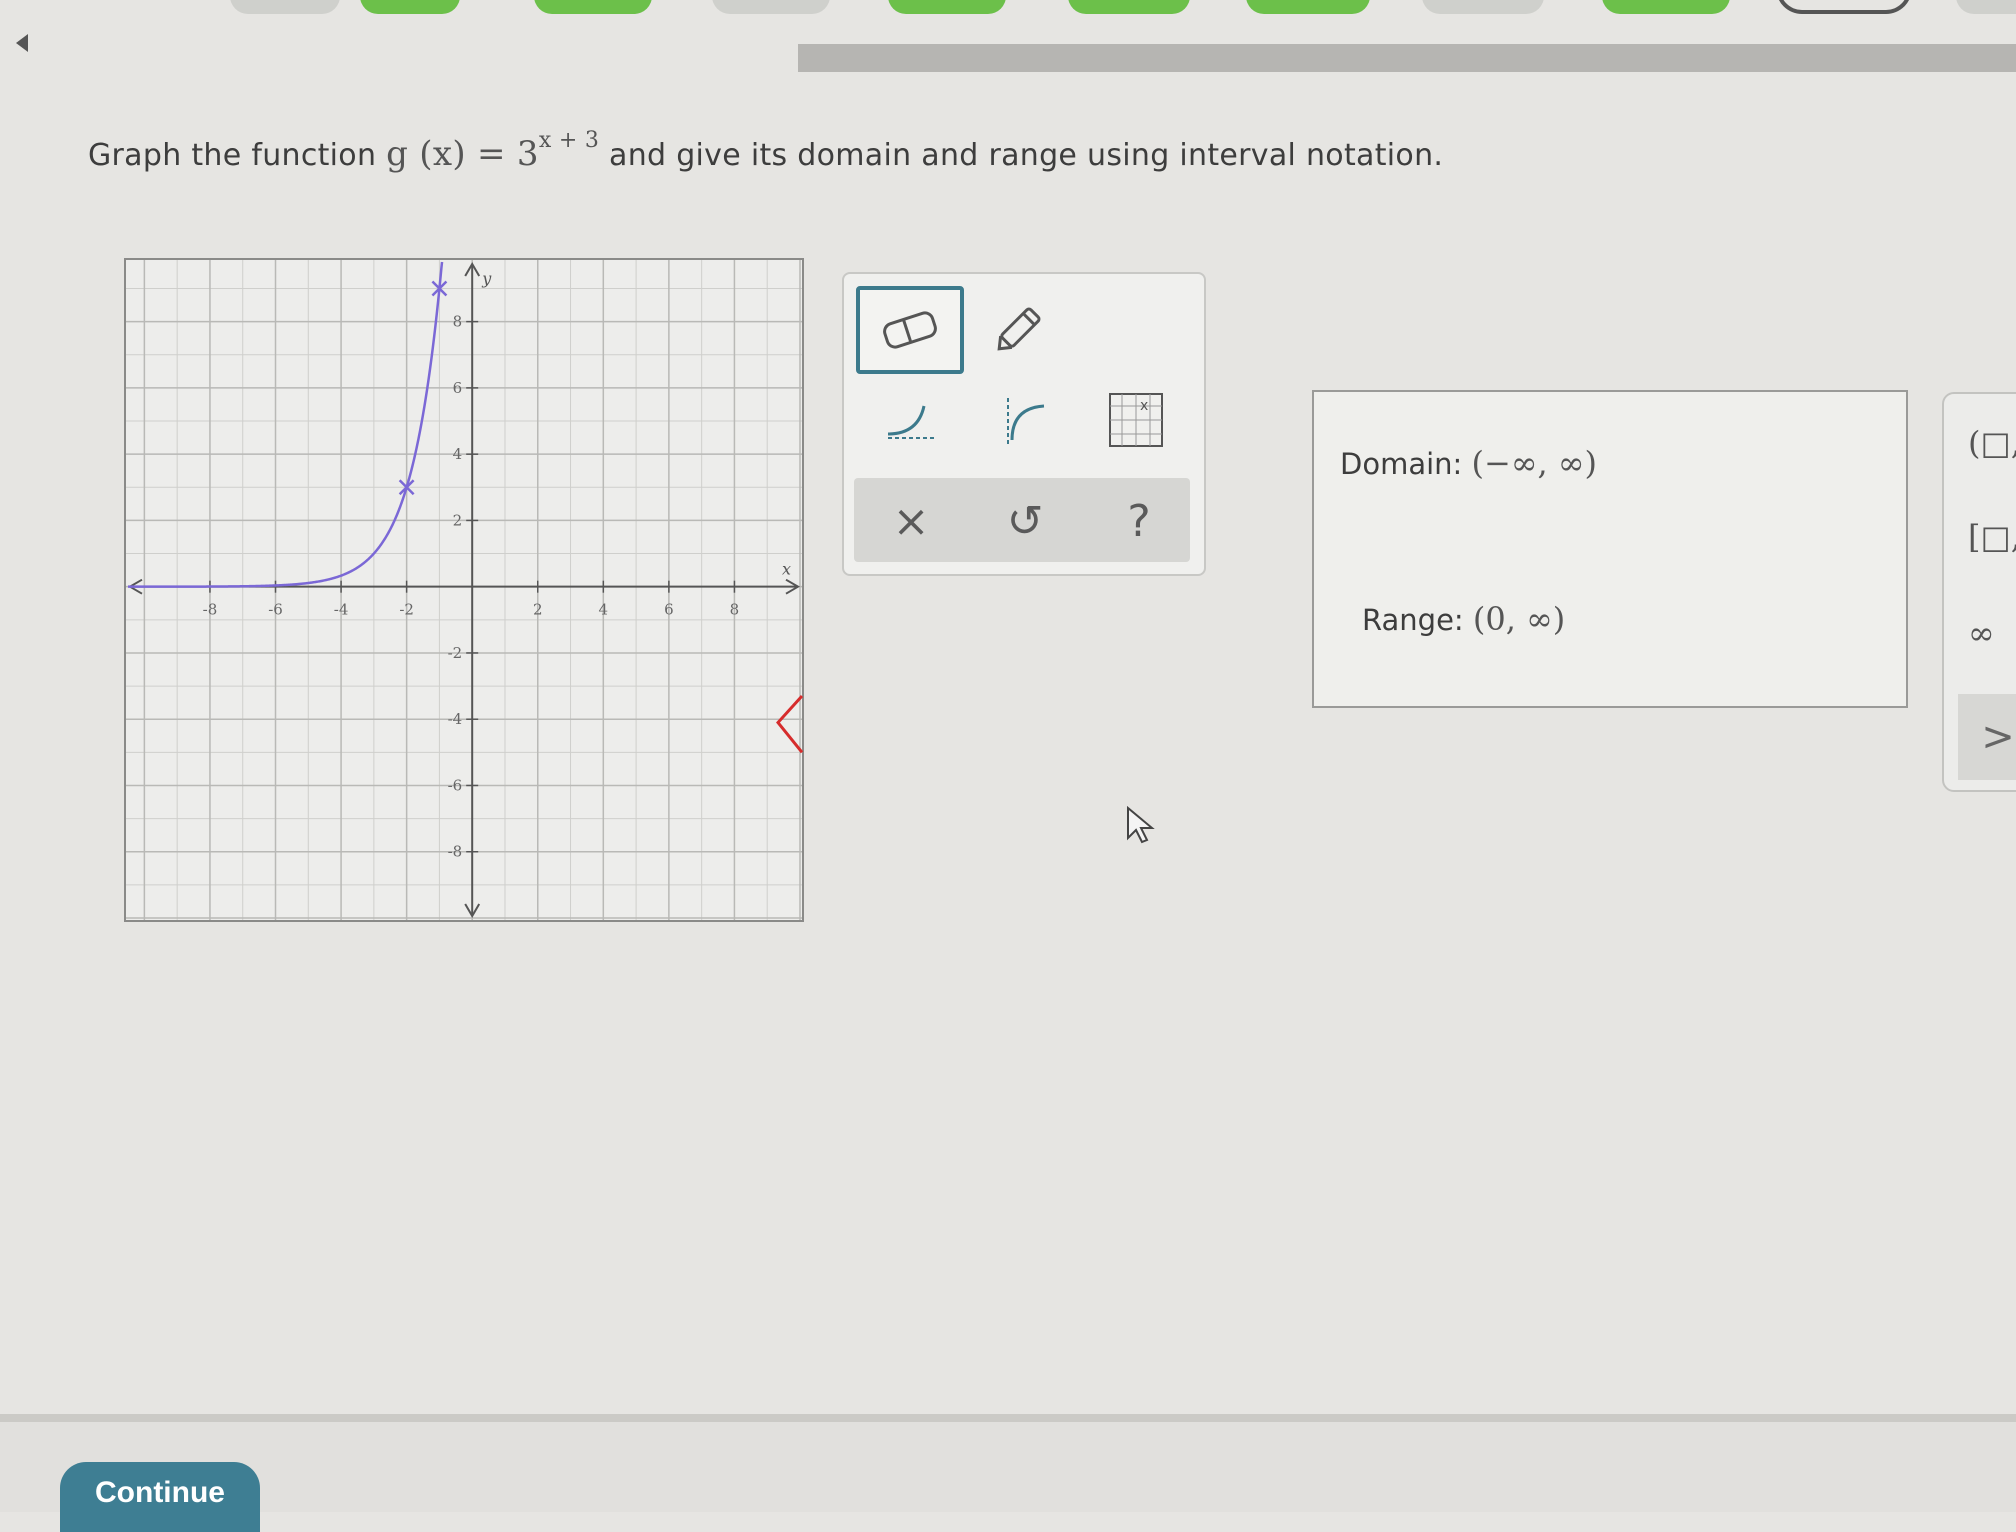 This screenshot has width=2016, height=1532. Describe the element at coordinates (1407, 58) in the screenshot. I see `header-divider` at that location.